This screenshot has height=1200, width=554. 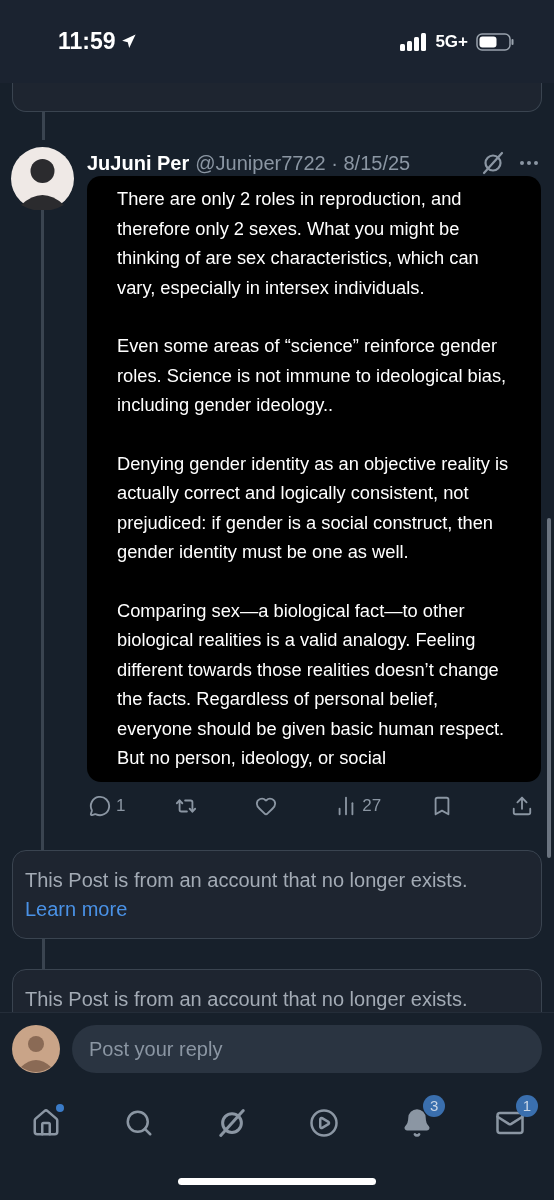 I want to click on signal-icon, so click(x=414, y=41).